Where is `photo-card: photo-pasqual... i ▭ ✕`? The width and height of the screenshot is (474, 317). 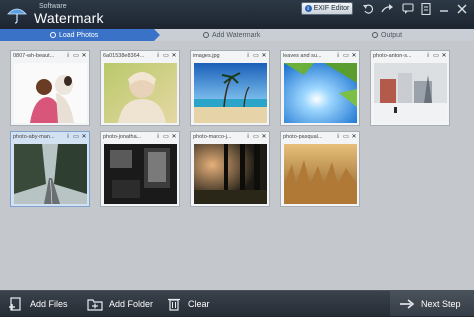 photo-card: photo-pasqual... i ▭ ✕ is located at coordinates (320, 169).